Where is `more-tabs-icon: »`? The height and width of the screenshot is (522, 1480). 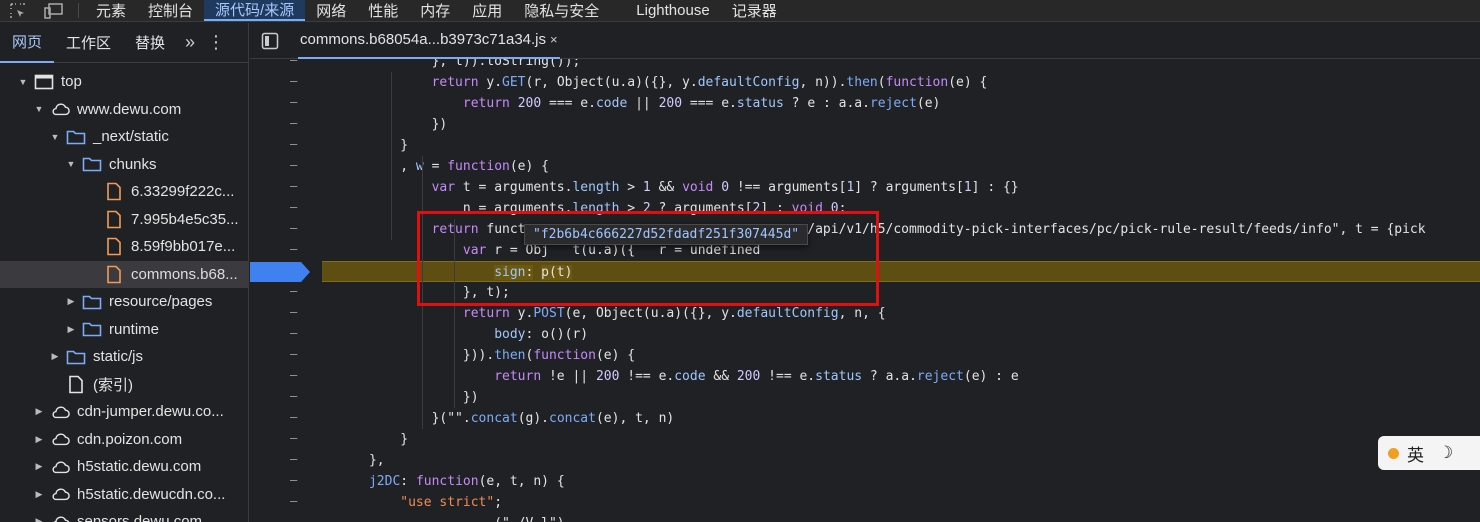 more-tabs-icon: » is located at coordinates (190, 42).